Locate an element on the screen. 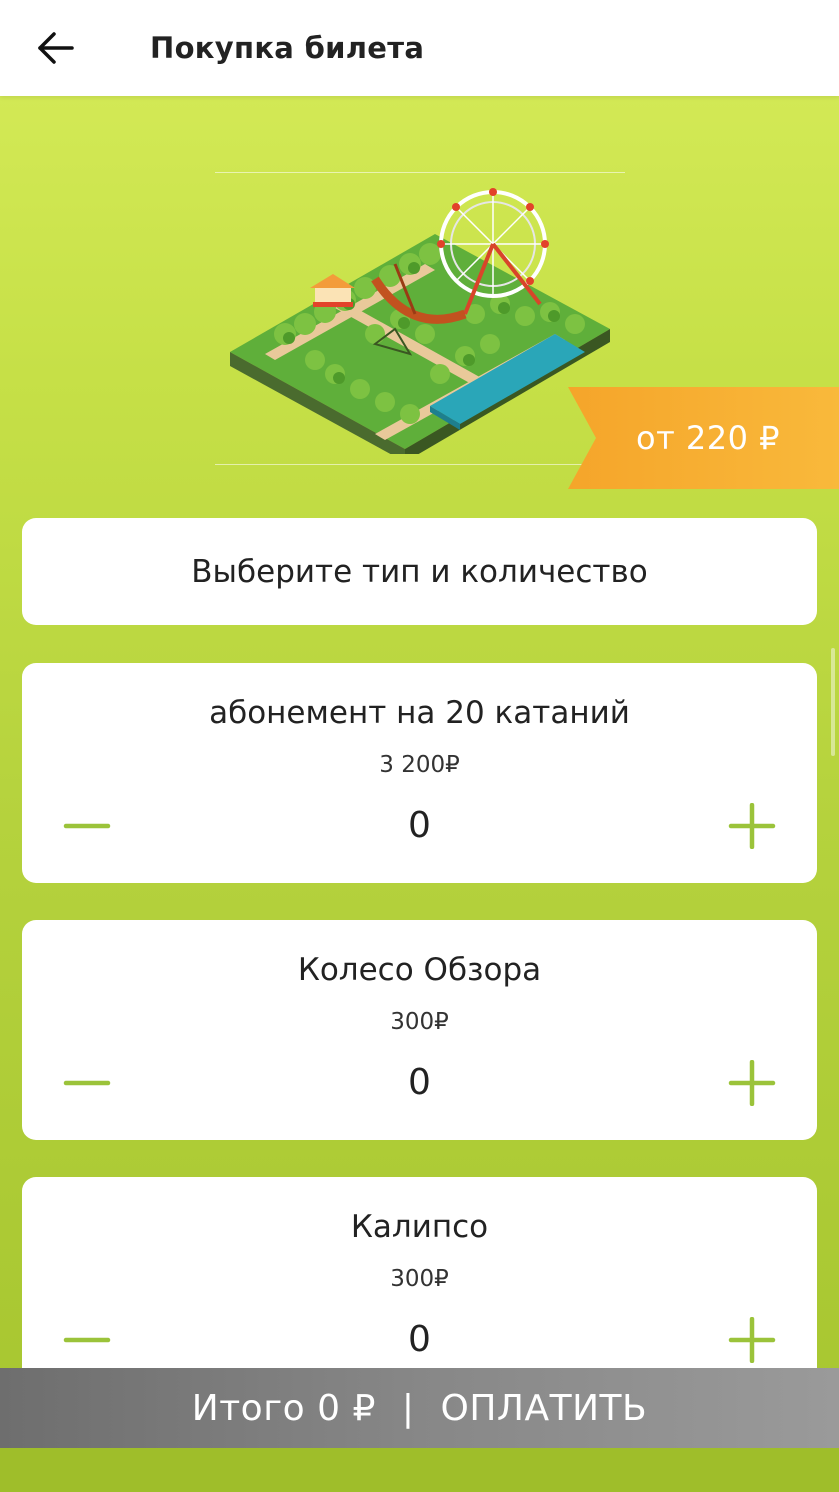 The width and height of the screenshot is (839, 1492). hero-divider-bottom is located at coordinates (420, 464).